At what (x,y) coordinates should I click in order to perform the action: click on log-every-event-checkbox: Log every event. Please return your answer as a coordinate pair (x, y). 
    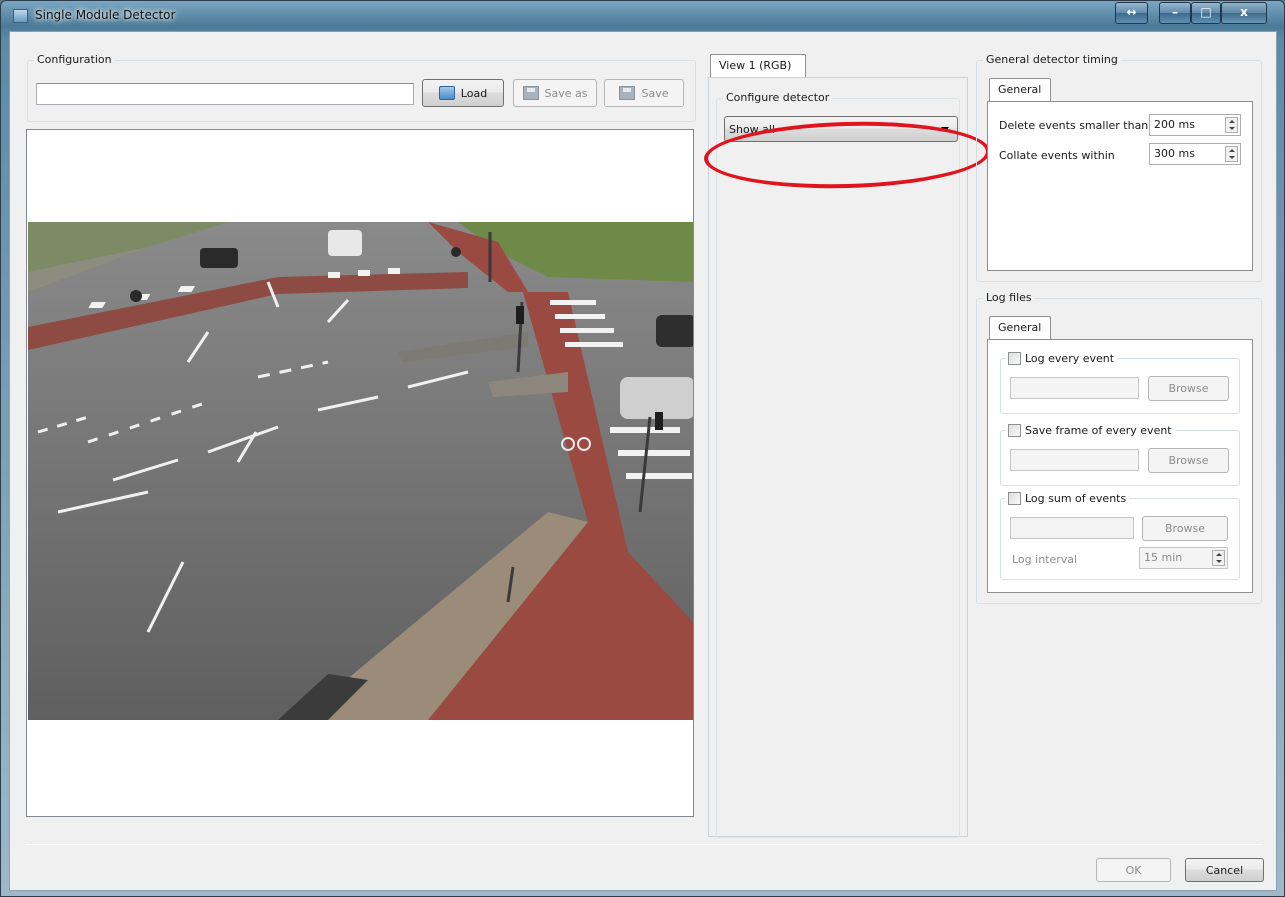
    Looking at the image, I should click on (1061, 358).